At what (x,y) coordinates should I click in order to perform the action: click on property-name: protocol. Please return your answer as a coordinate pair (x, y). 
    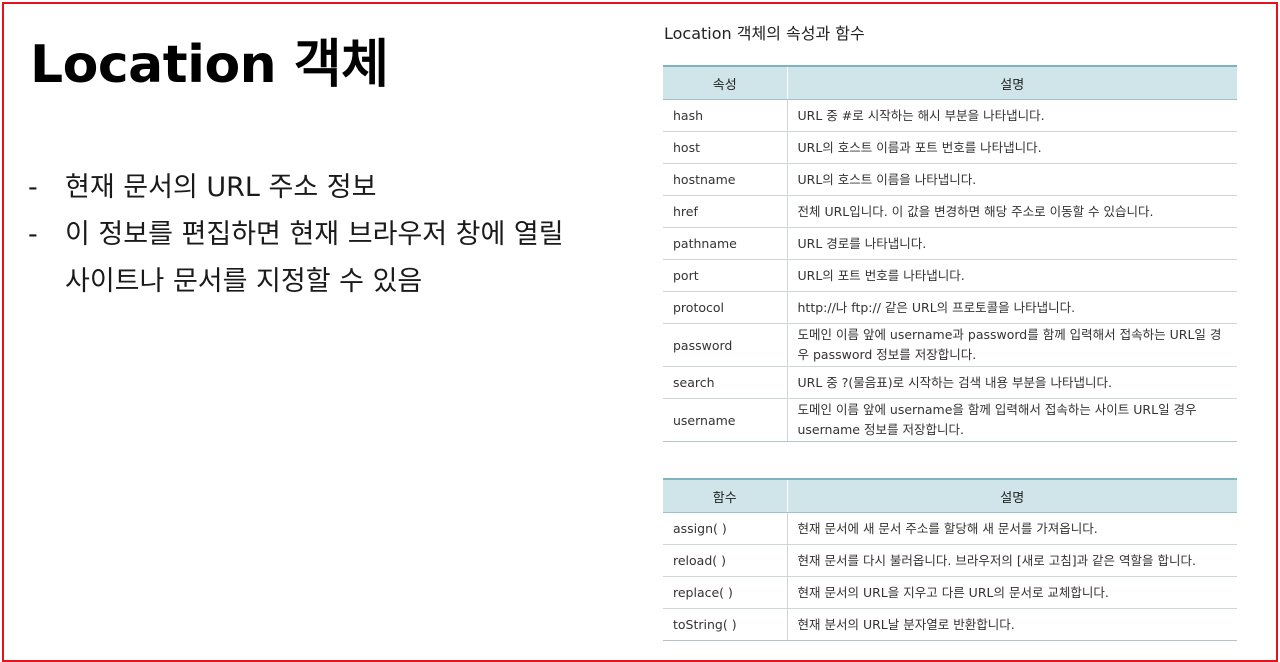
    Looking at the image, I should click on (725, 307).